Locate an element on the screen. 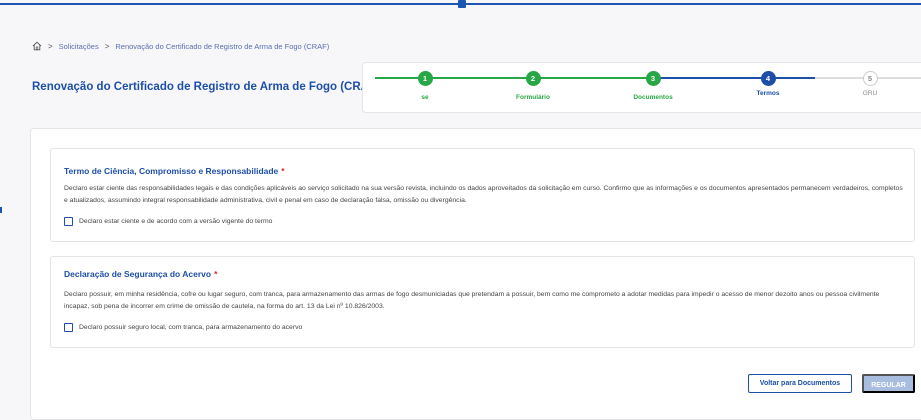 This screenshot has width=921, height=420. step-circle: 1 is located at coordinates (425, 78).